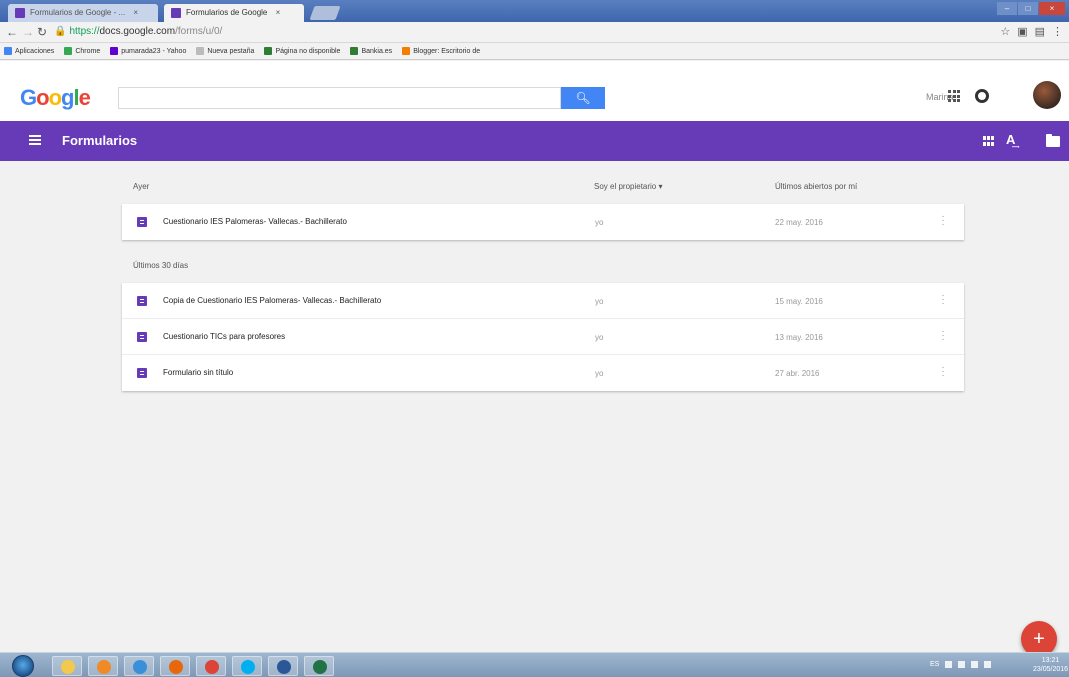  I want to click on google-icon, so click(68, 51).